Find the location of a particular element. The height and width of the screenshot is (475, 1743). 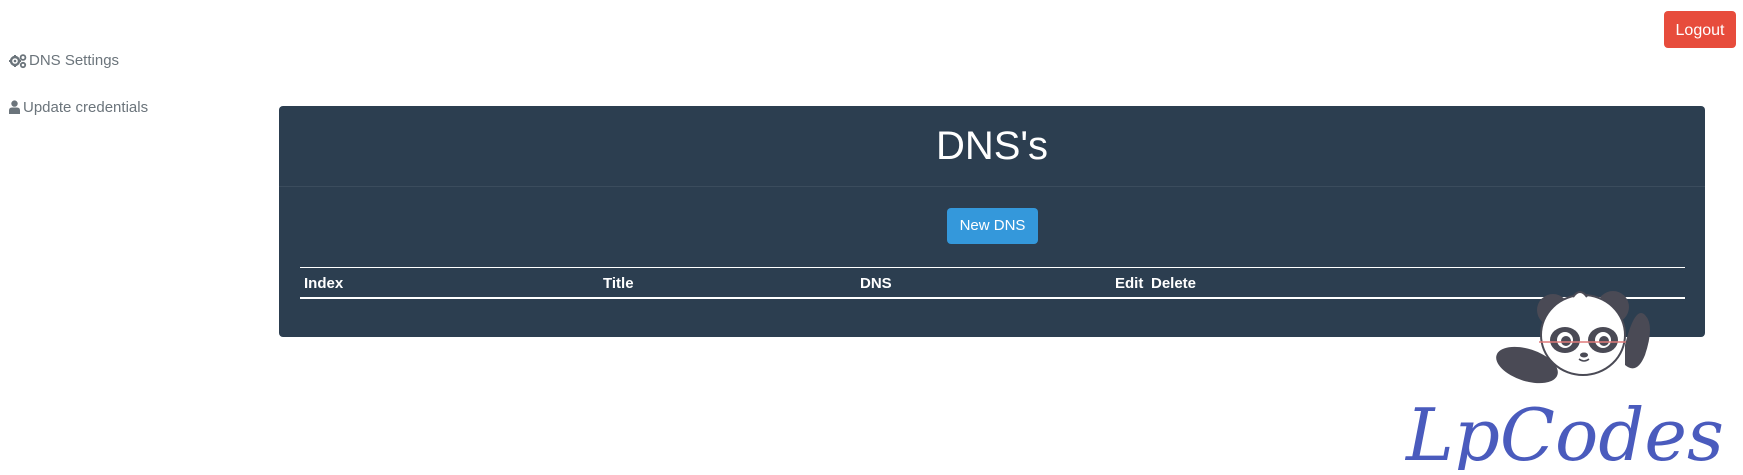

new-dns-button: New DNS is located at coordinates (992, 226).